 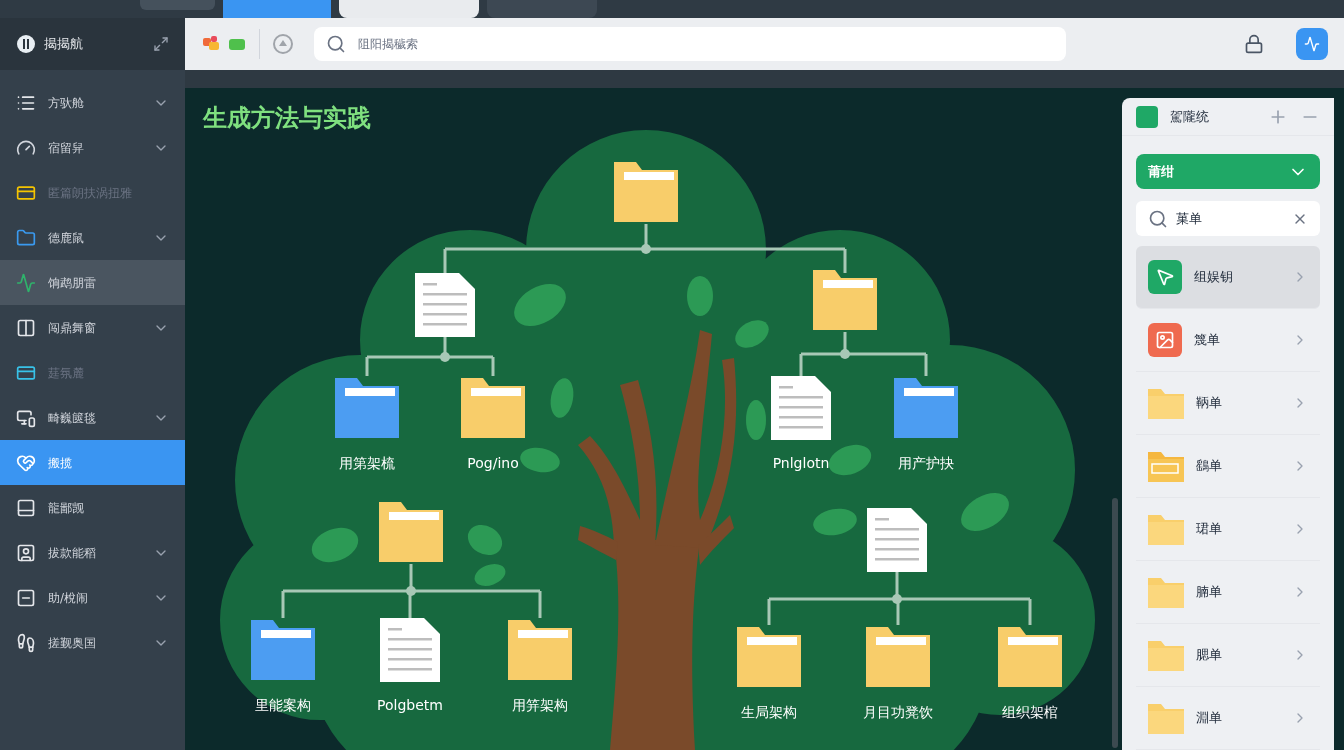 What do you see at coordinates (92, 507) in the screenshot?
I see `sidebar-item: 龍鄙觊` at bounding box center [92, 507].